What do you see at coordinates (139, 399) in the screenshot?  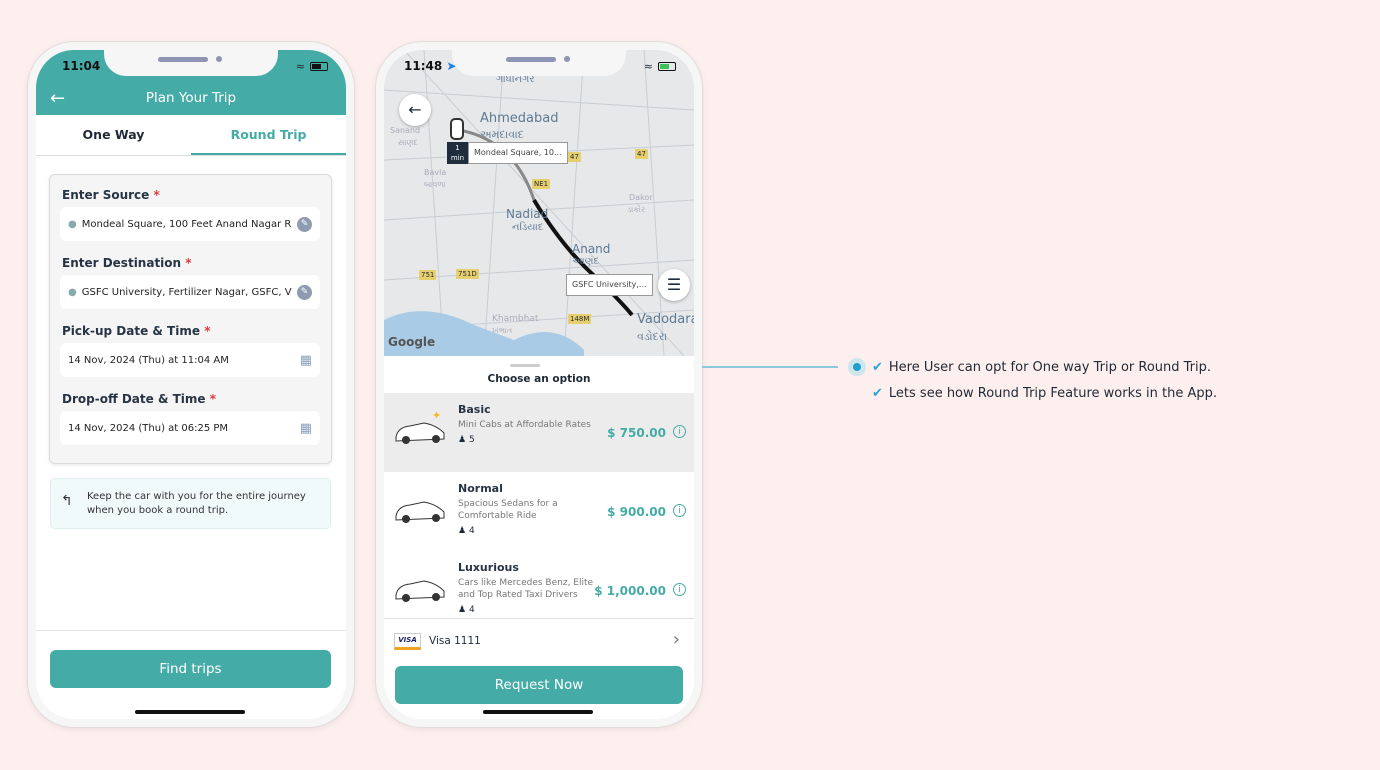 I see `dropoff-label: Drop-off Date & Time *` at bounding box center [139, 399].